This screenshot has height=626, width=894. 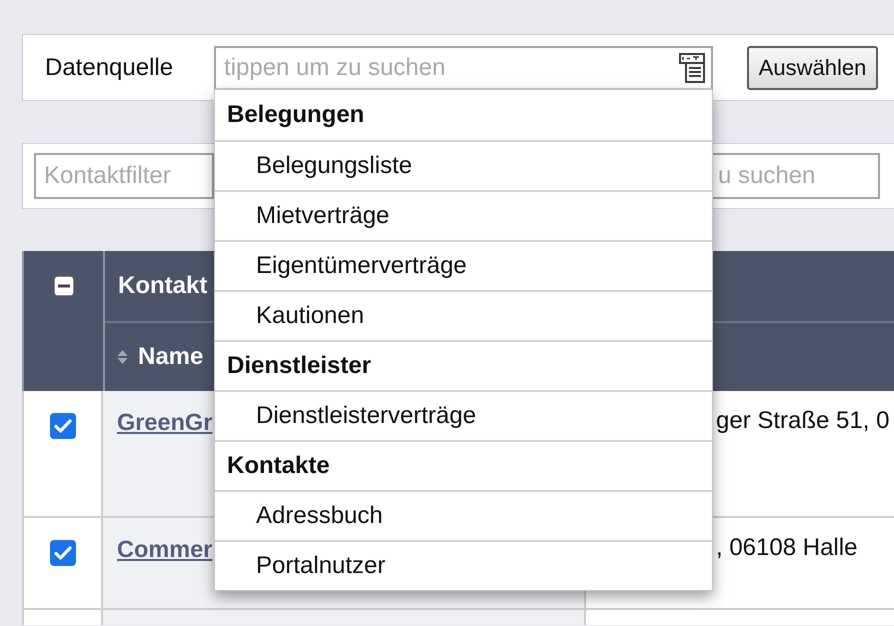 What do you see at coordinates (463, 515) in the screenshot?
I see `dropdown-option: Adressbuch` at bounding box center [463, 515].